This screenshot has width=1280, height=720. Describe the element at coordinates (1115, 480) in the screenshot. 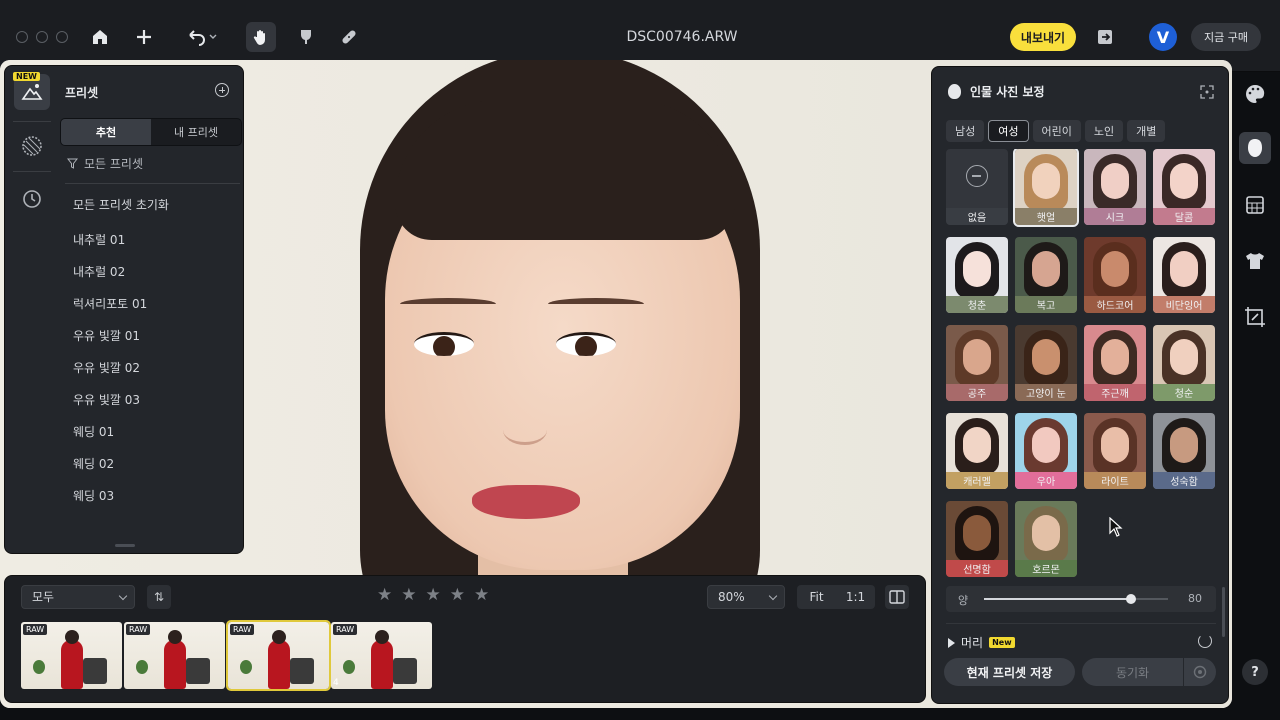

I see `portrait-preset-label: 라이트` at that location.